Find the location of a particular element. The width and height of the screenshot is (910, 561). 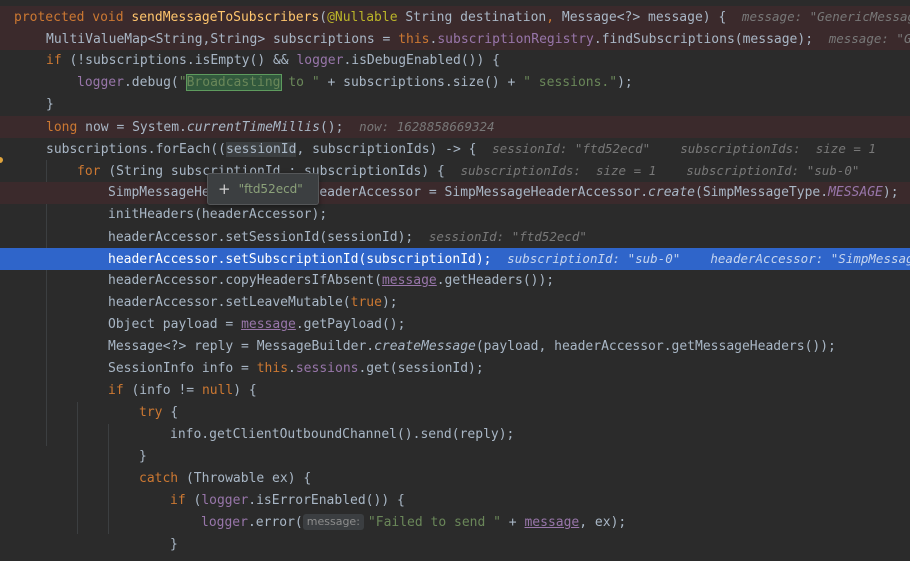

code-token: subscriptions.forEach(( is located at coordinates (136, 149).